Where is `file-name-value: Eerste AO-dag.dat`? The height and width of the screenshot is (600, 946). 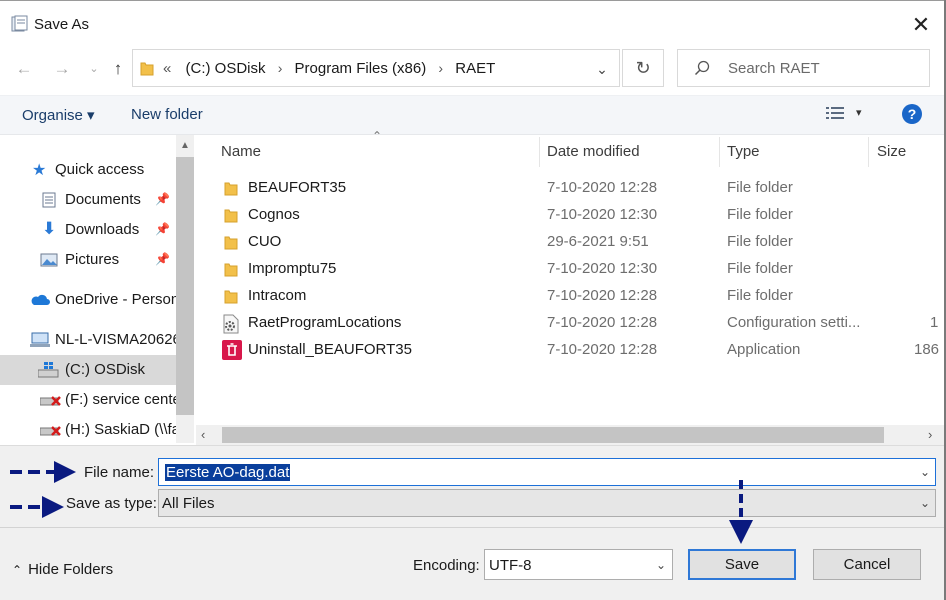
file-name-value: Eerste AO-dag.dat is located at coordinates (228, 472).